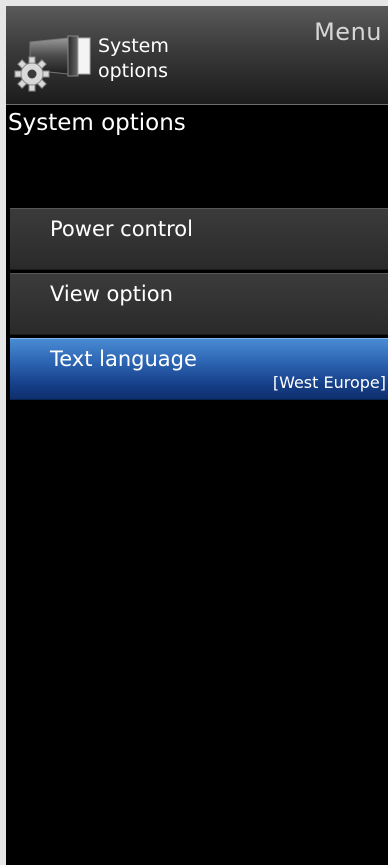  What do you see at coordinates (133, 59) in the screenshot?
I see `header-title: System options` at bounding box center [133, 59].